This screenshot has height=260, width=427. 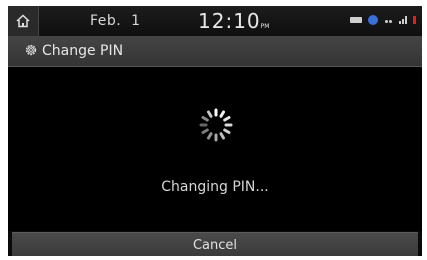 I want to click on battery-icon, so click(x=356, y=20).